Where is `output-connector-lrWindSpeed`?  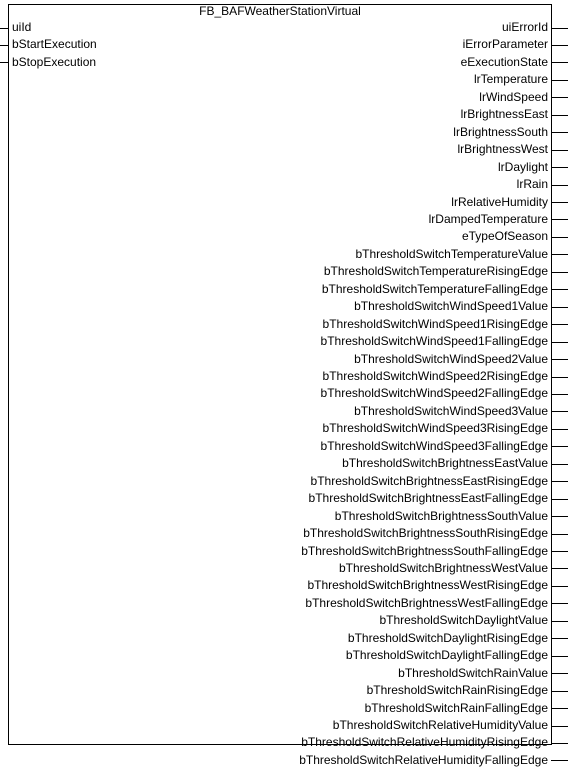 output-connector-lrWindSpeed is located at coordinates (559, 97).